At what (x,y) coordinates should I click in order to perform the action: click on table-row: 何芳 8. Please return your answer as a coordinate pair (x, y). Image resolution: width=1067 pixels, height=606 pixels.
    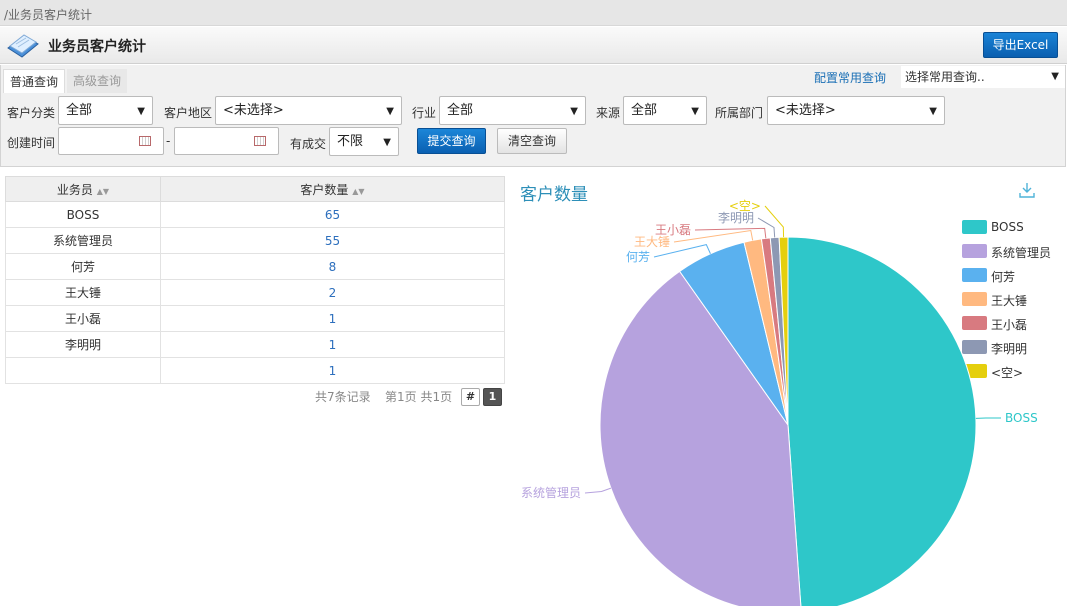
    Looking at the image, I should click on (255, 266).